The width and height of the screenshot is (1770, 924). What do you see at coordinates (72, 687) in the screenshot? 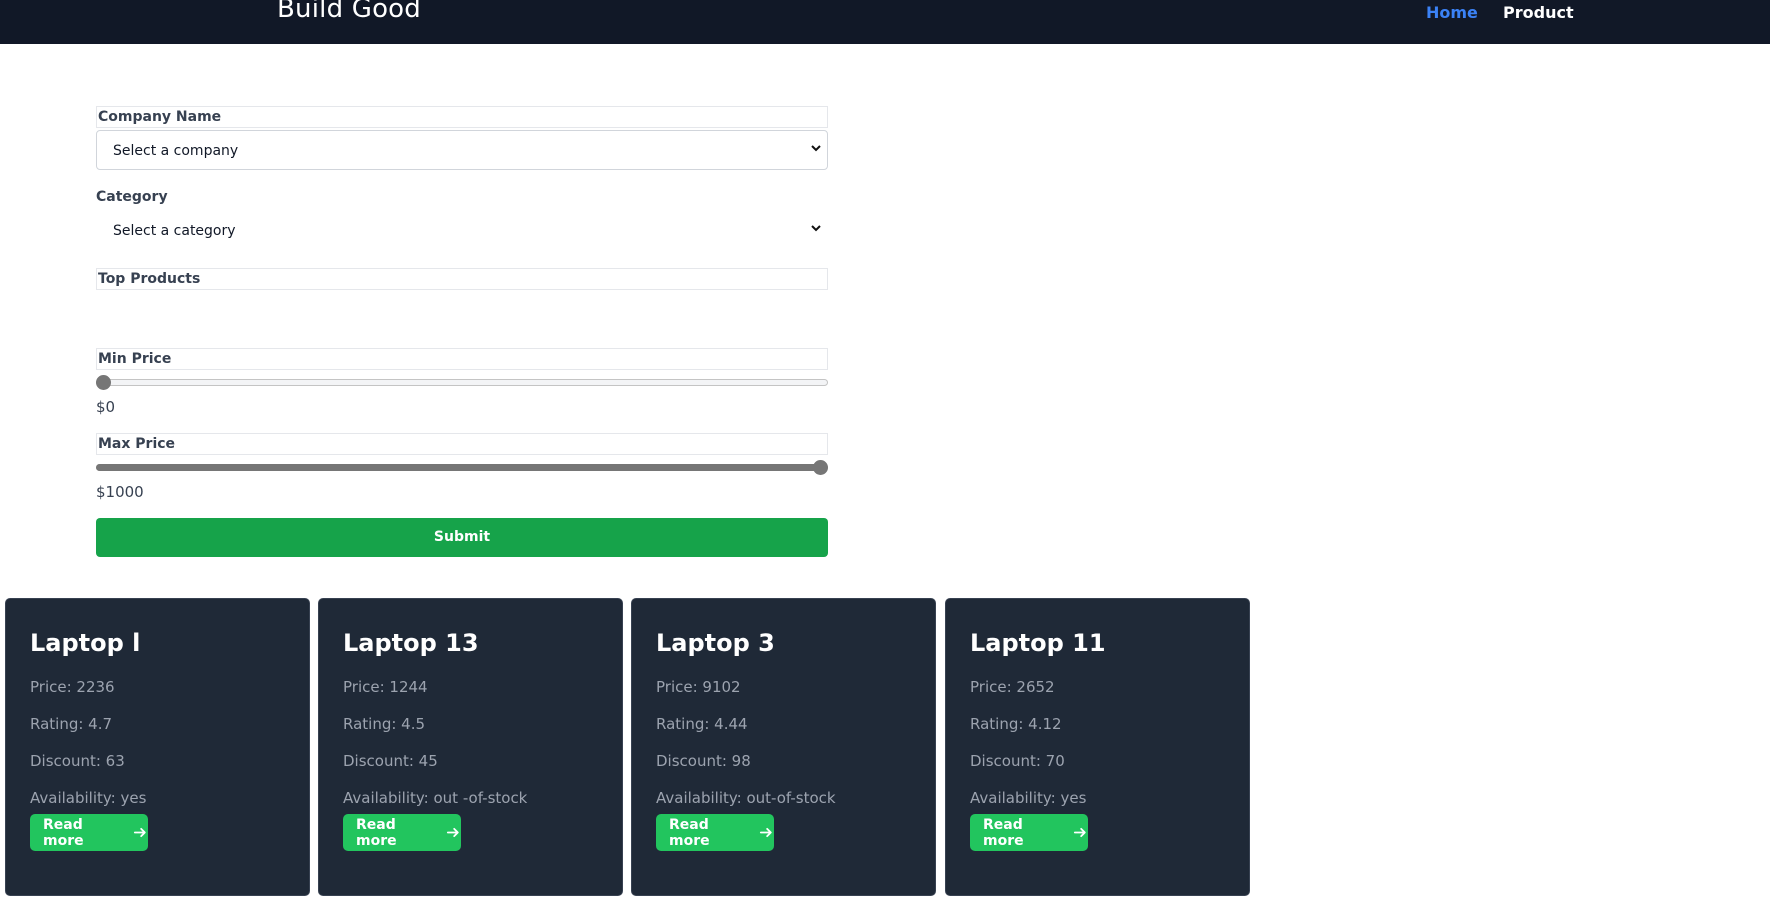
I see `product-price: Price: 2236` at bounding box center [72, 687].